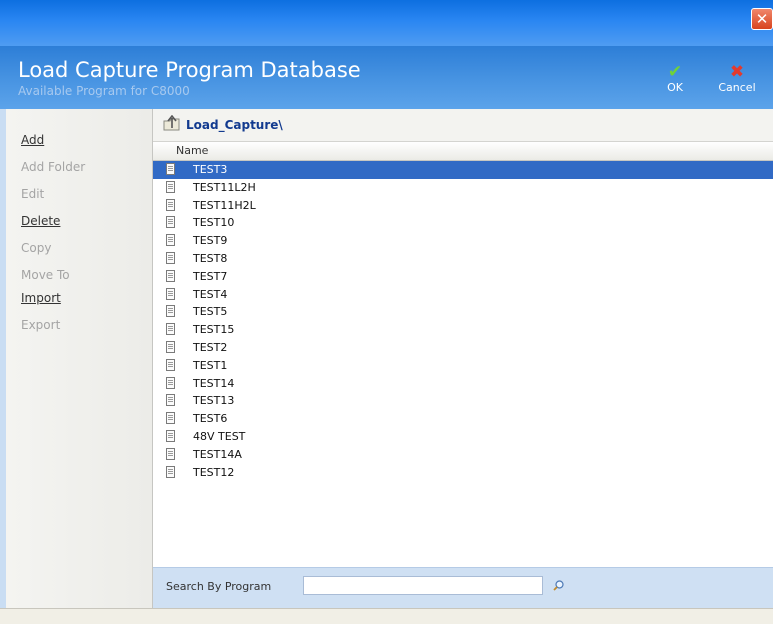  Describe the element at coordinates (45, 275) in the screenshot. I see `move-to-link: Move To` at that location.